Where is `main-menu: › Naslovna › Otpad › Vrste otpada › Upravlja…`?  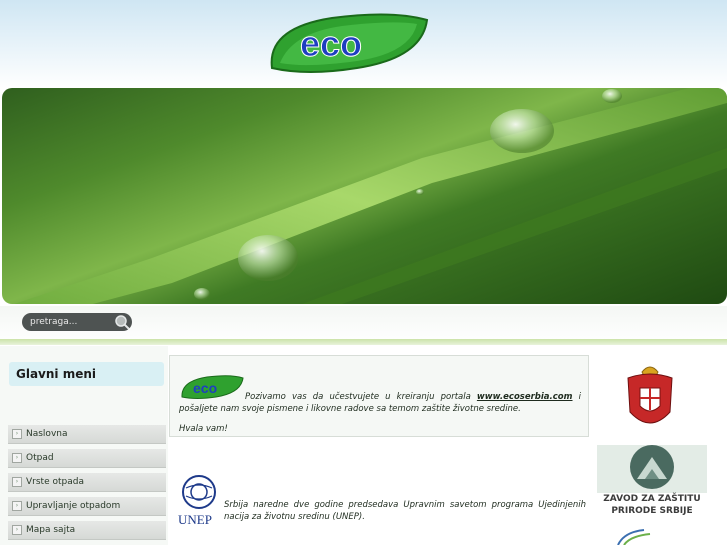
main-menu: › Naslovna › Otpad › Vrste otpada › Upravlja… is located at coordinates (87, 485).